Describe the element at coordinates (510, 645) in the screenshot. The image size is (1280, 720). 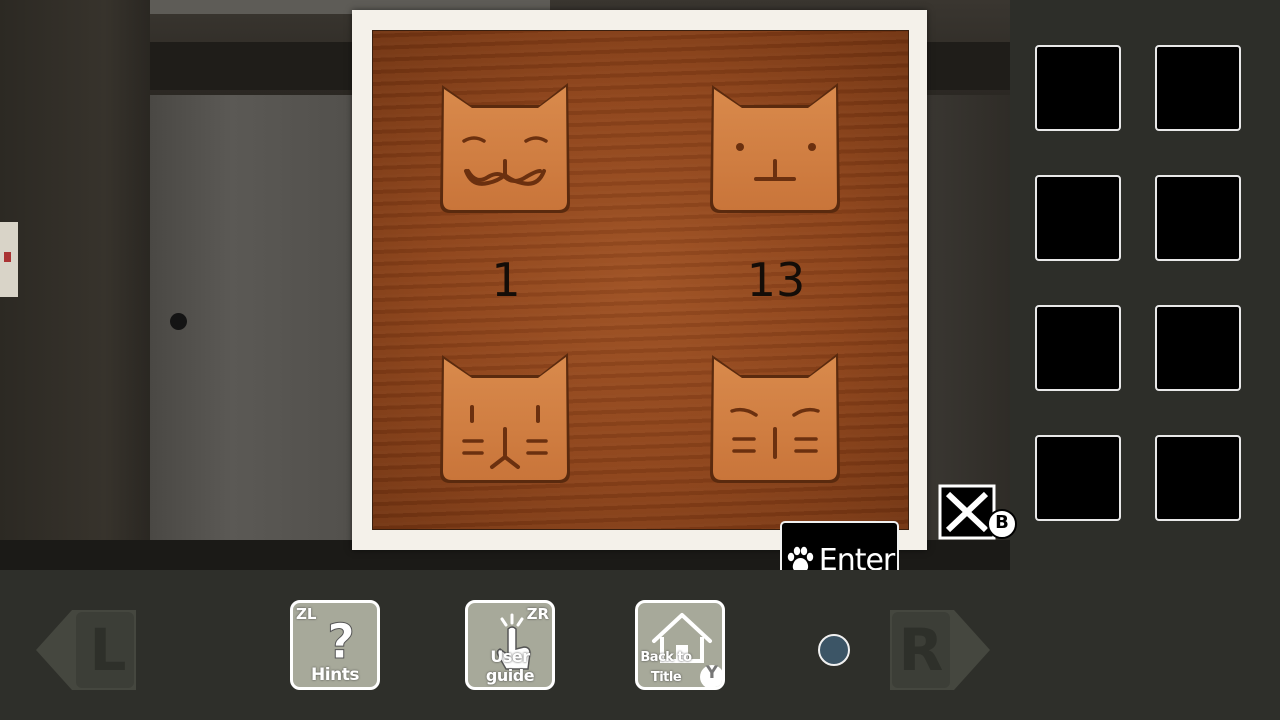
I see `user-guide-button: ZR User guide` at that location.